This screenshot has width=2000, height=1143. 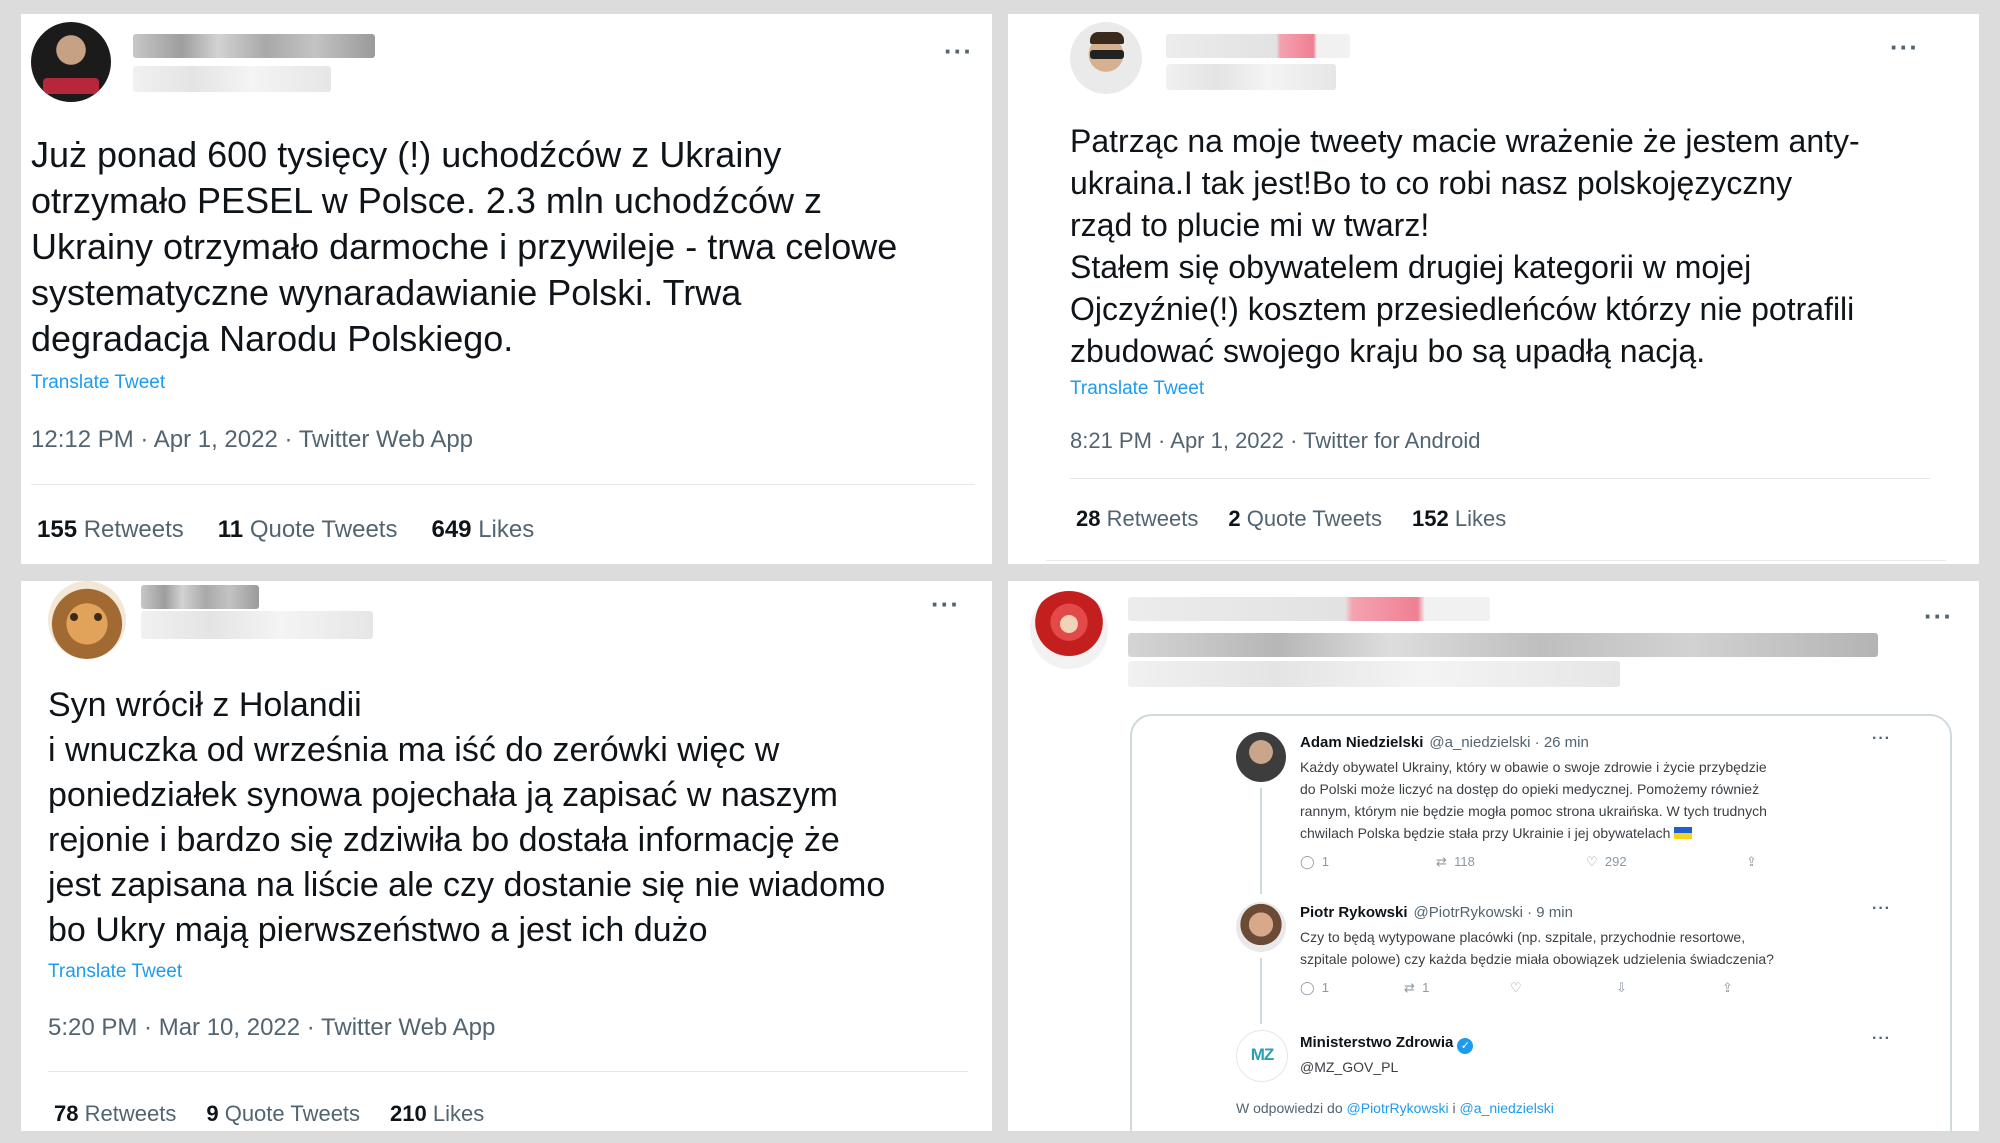 I want to click on tweet-timestamp: 12:12 PM · Apr 1, 2022 · Twitter Web App, so click(x=252, y=440).